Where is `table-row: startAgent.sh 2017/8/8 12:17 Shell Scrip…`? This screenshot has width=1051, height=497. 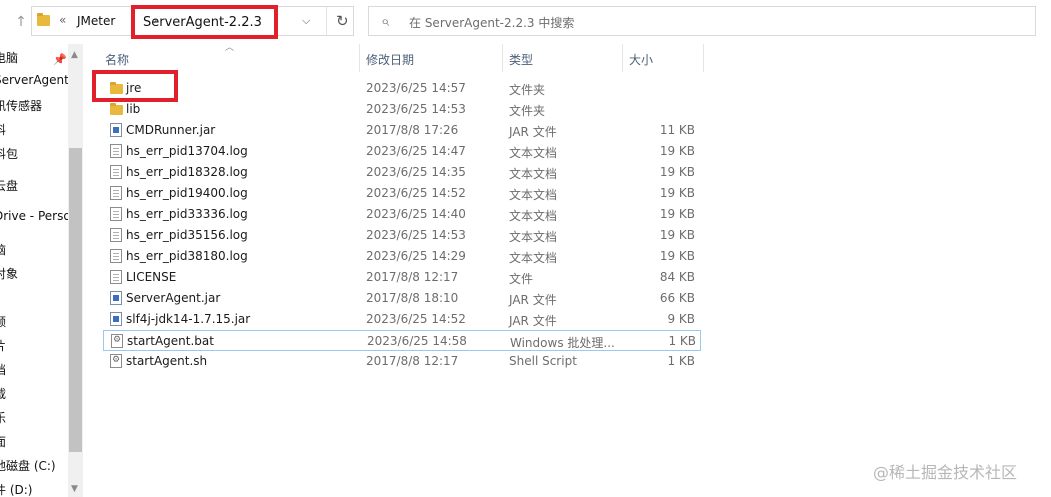 table-row: startAgent.sh 2017/8/8 12:17 Shell Scrip… is located at coordinates (402, 361).